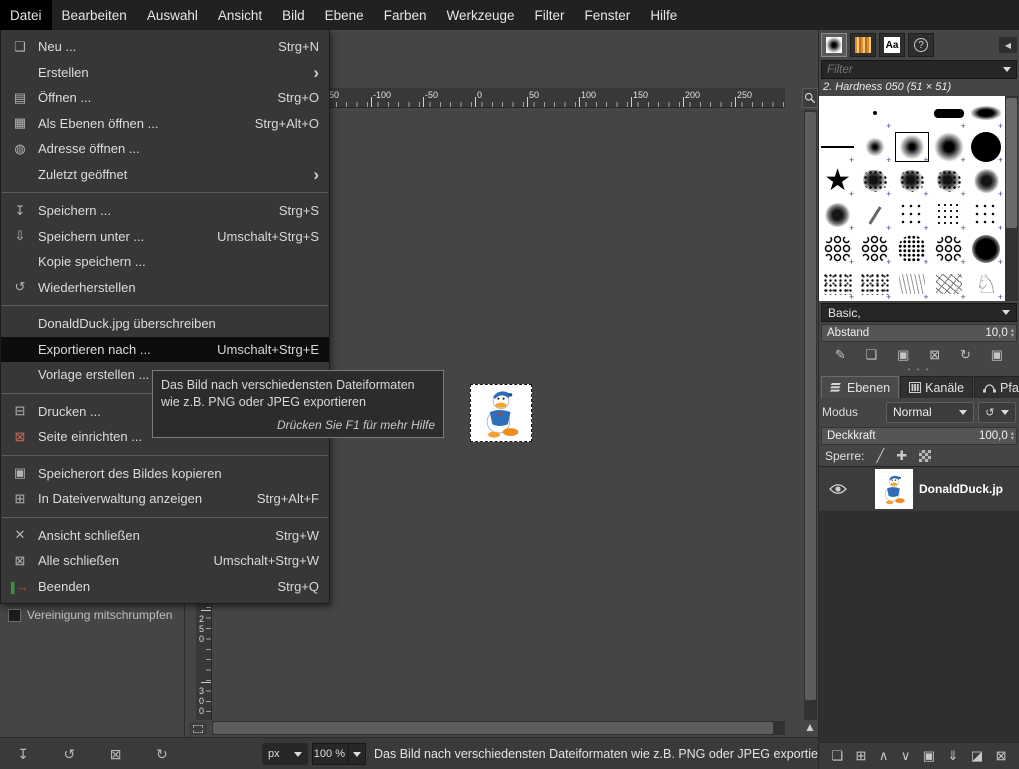  Describe the element at coordinates (1008, 45) in the screenshot. I see `panel-collapse-button: ◀` at that location.